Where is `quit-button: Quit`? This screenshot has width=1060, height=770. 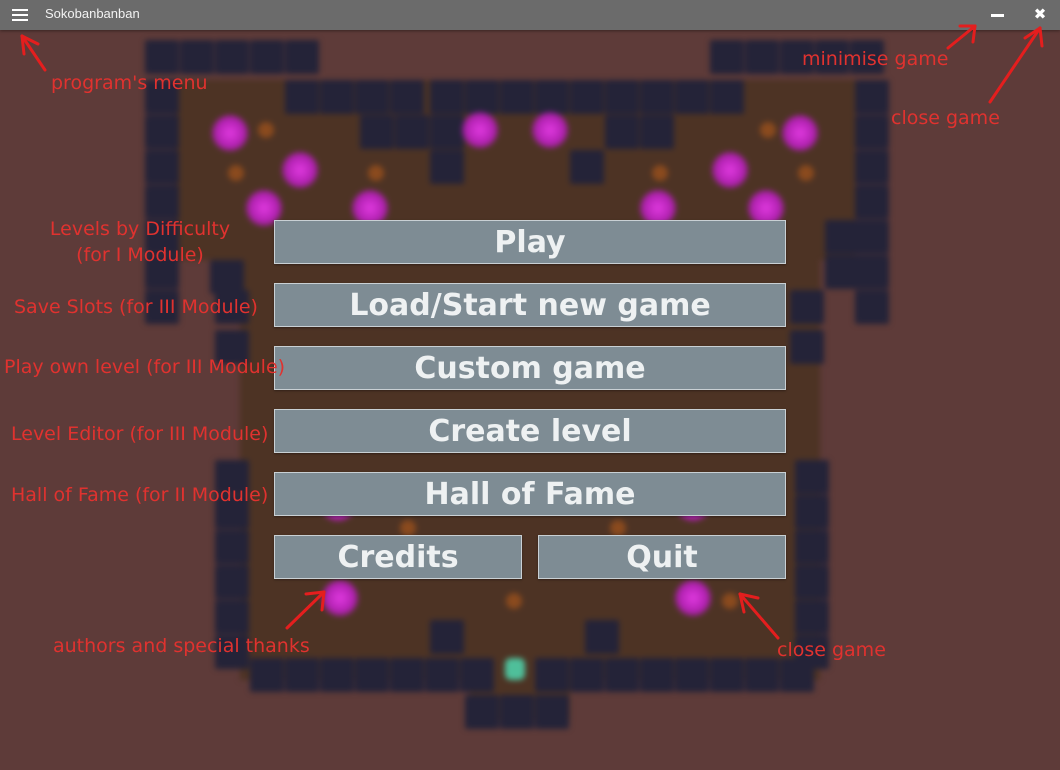
quit-button: Quit is located at coordinates (662, 557).